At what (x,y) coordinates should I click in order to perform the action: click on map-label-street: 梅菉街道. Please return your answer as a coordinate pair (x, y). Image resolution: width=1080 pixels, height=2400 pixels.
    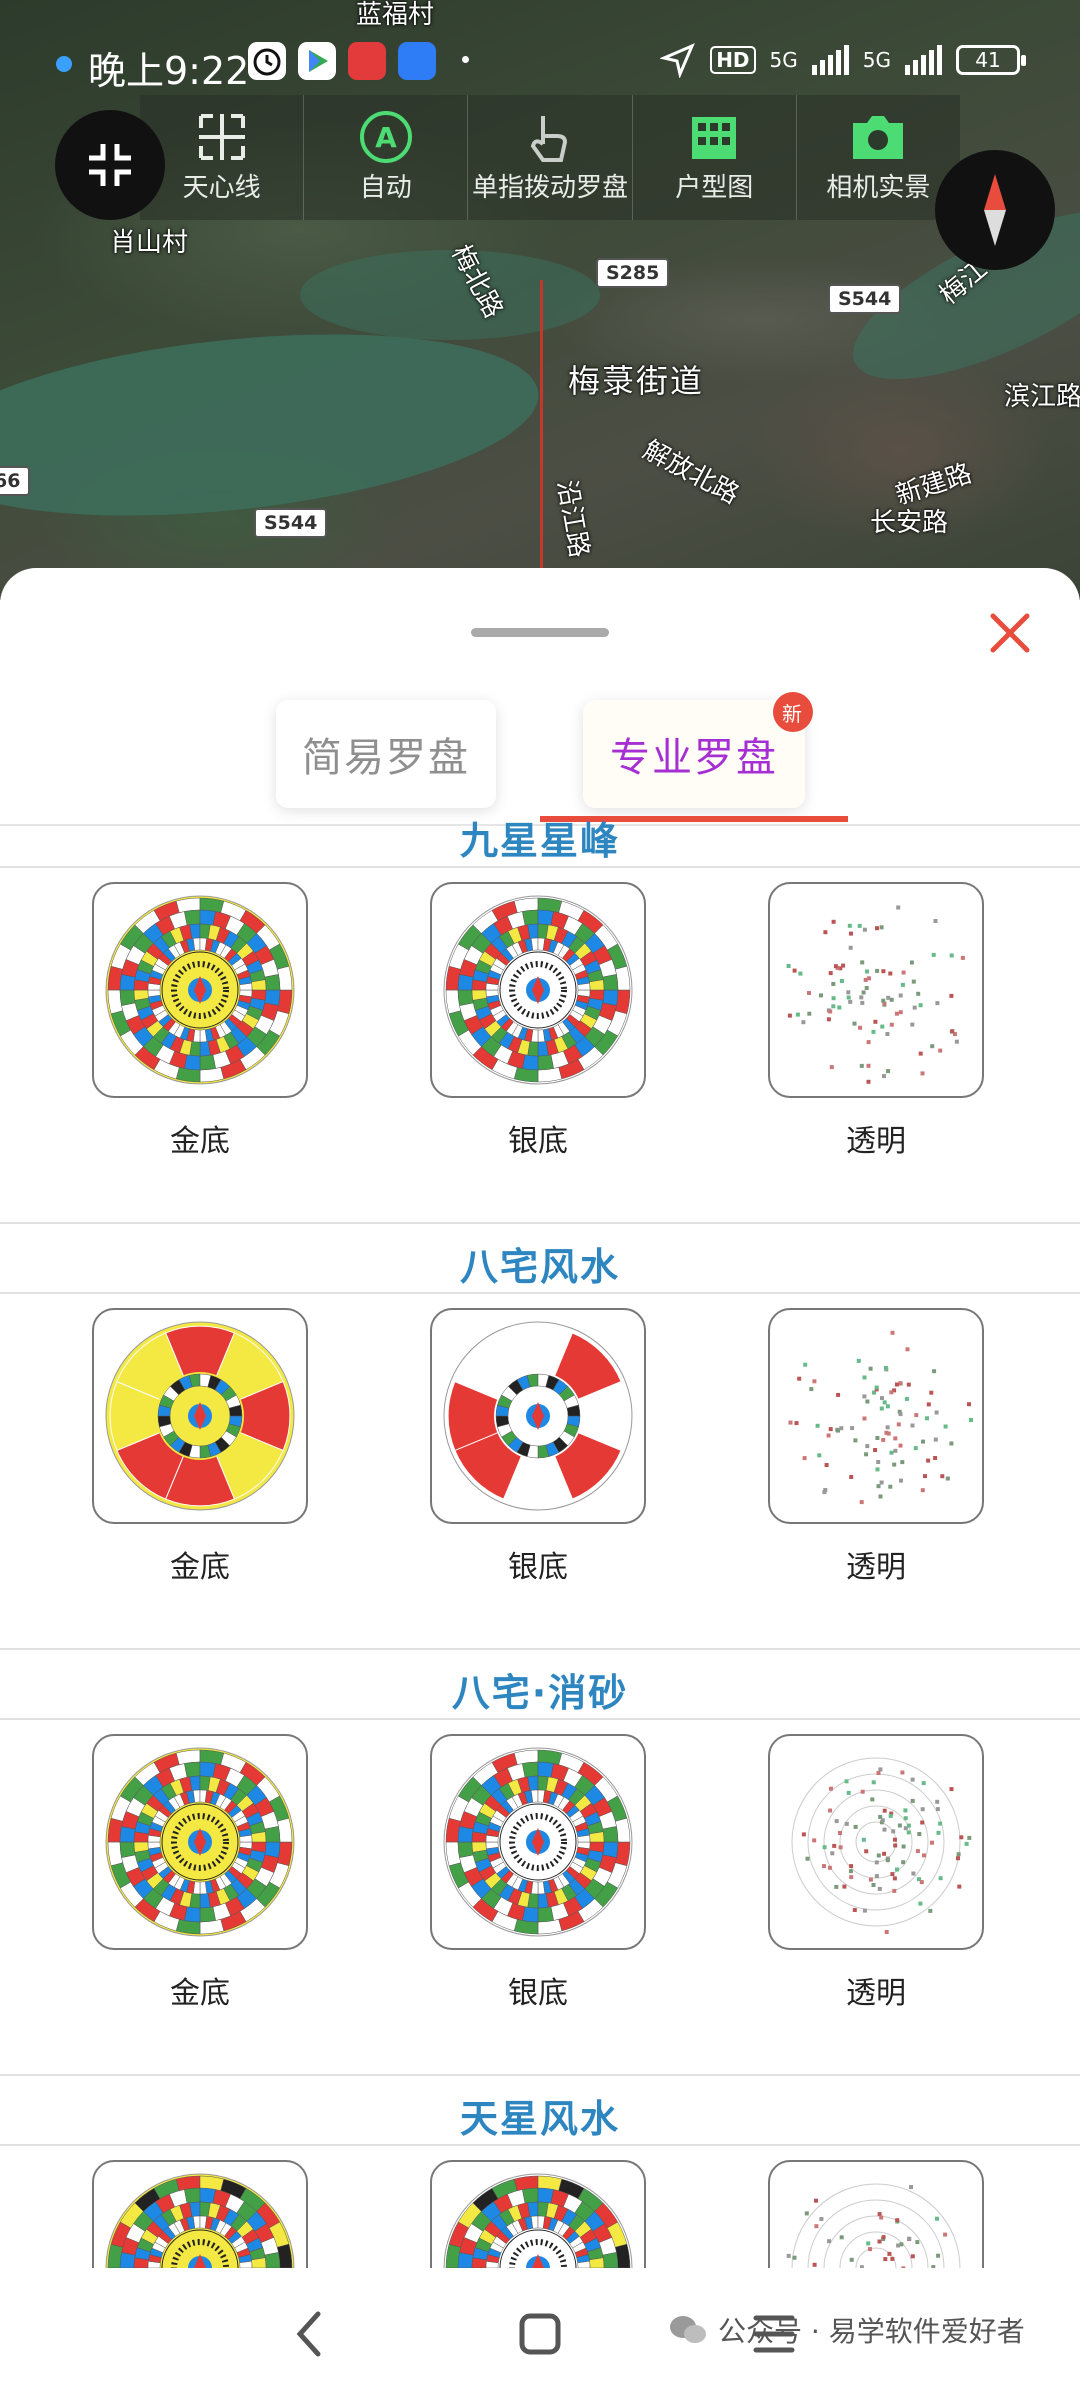
    Looking at the image, I should click on (636, 381).